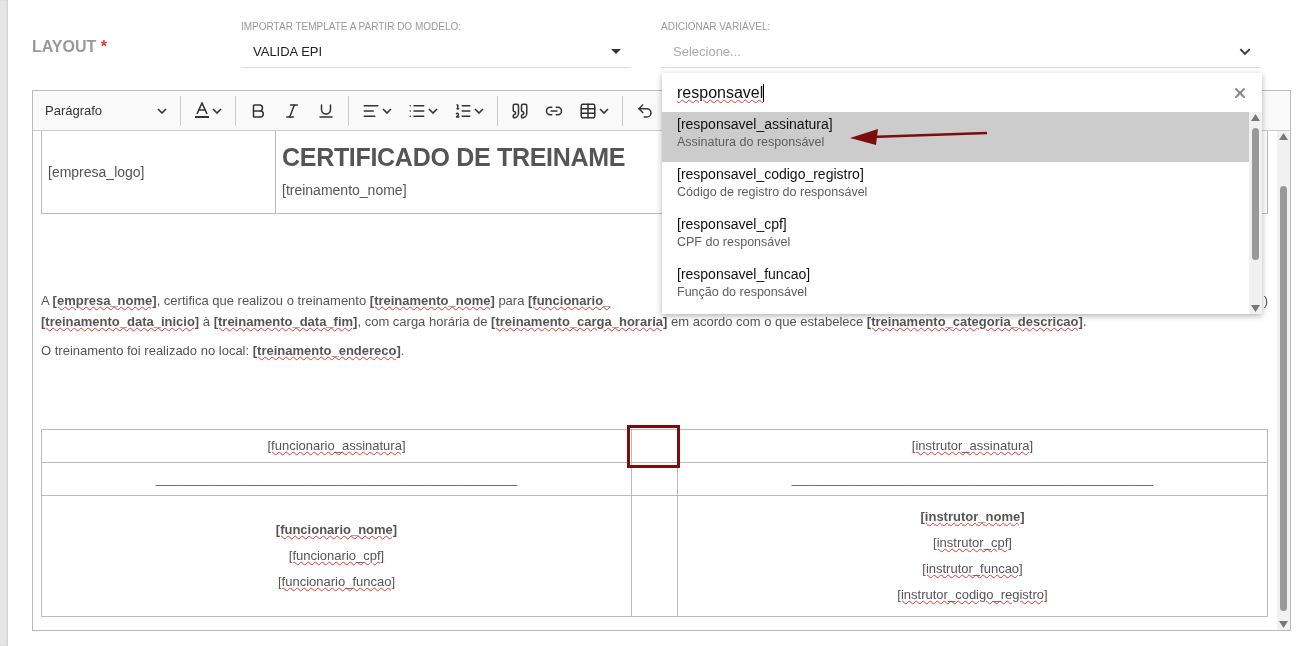 Image resolution: width=1306 pixels, height=646 pixels. What do you see at coordinates (972, 517) in the screenshot?
I see `placeholder-text: [instrutor_nome]` at bounding box center [972, 517].